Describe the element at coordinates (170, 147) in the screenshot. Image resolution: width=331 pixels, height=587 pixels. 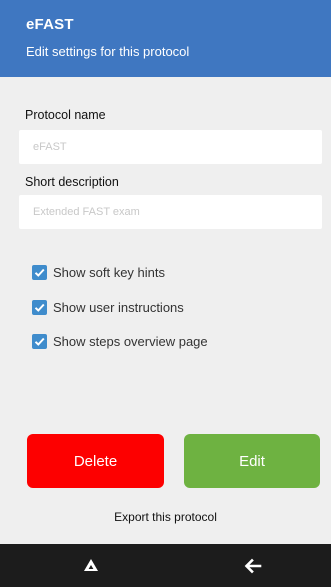
I see `protocol-name-input` at that location.